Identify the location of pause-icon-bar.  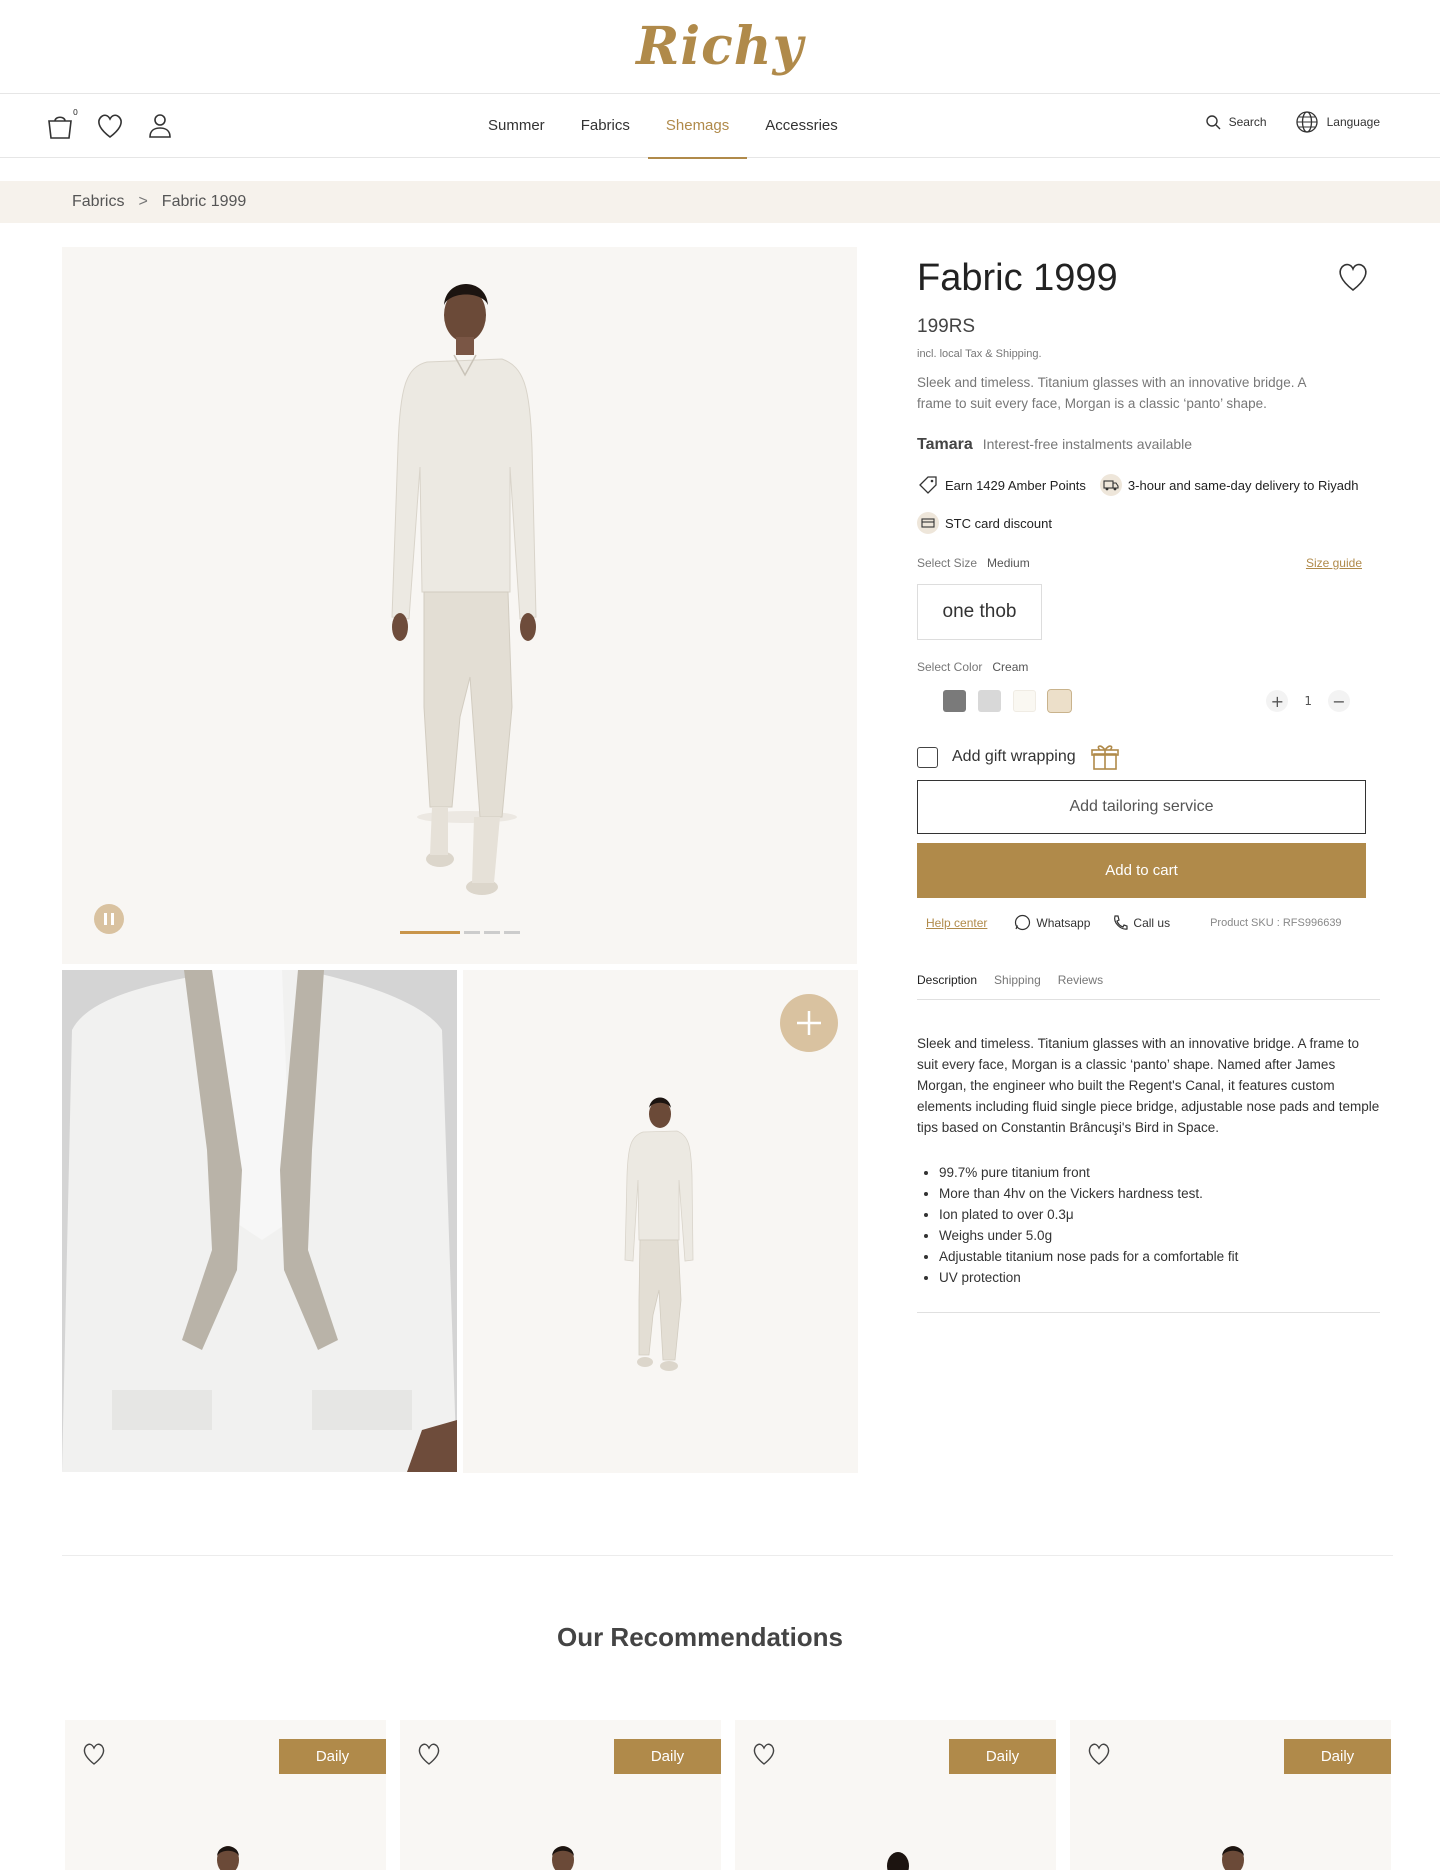
(112, 919).